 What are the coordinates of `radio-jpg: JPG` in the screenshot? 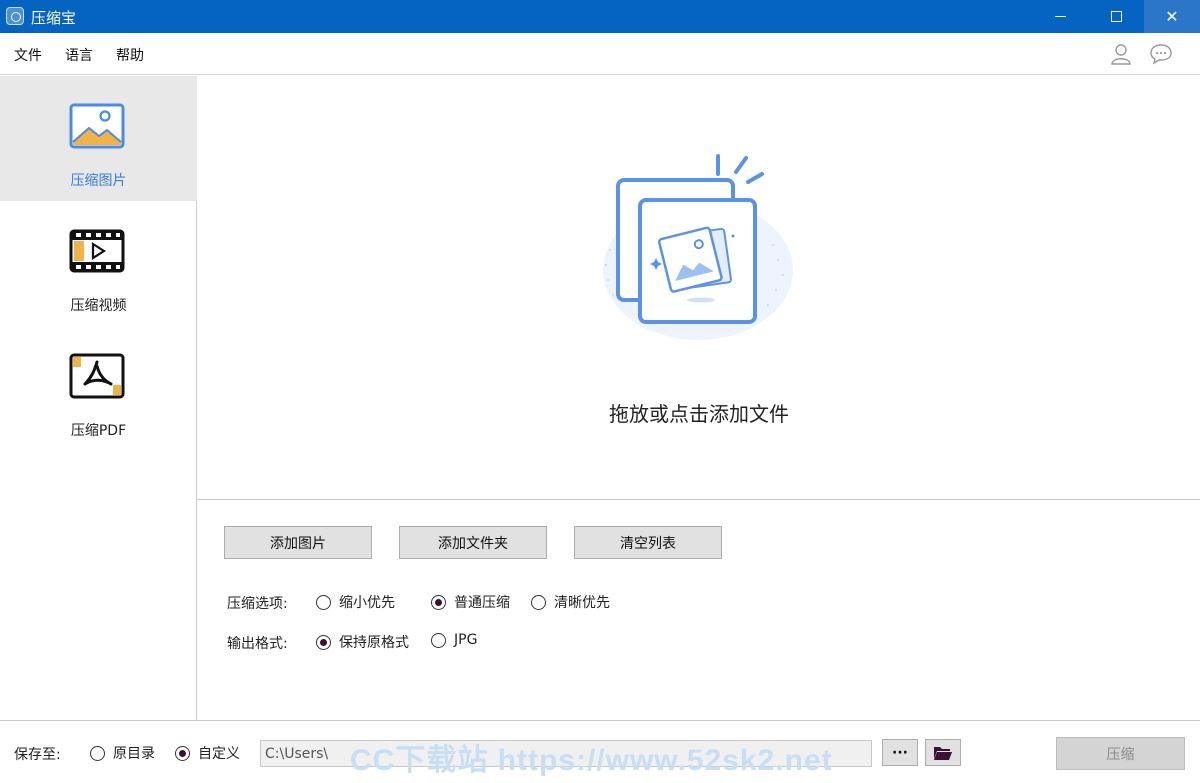 It's located at (454, 640).